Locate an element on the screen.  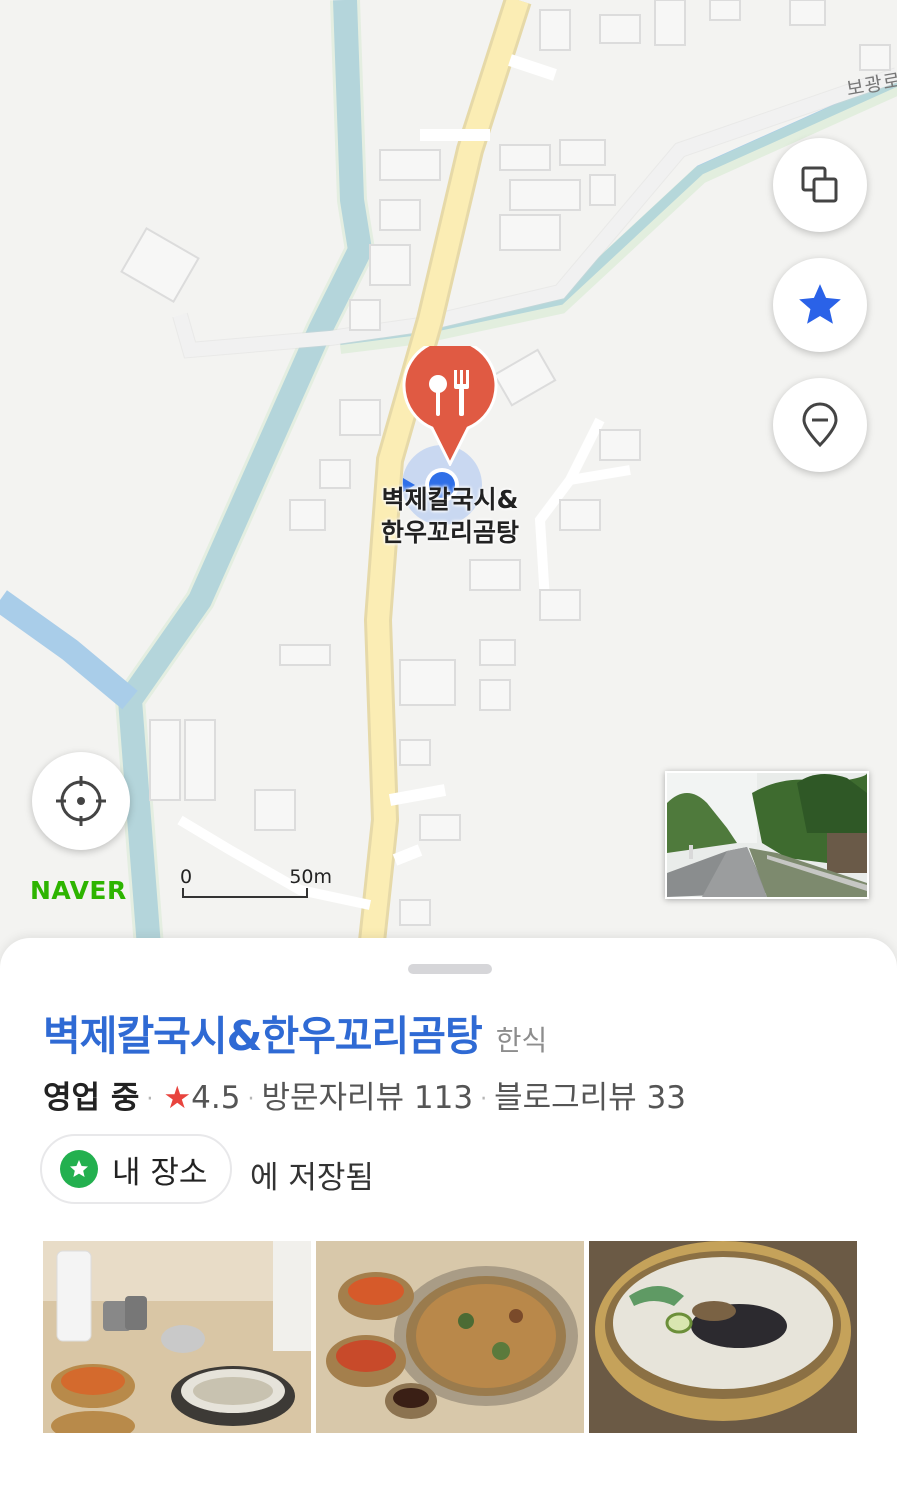
layers-button is located at coordinates (820, 185).